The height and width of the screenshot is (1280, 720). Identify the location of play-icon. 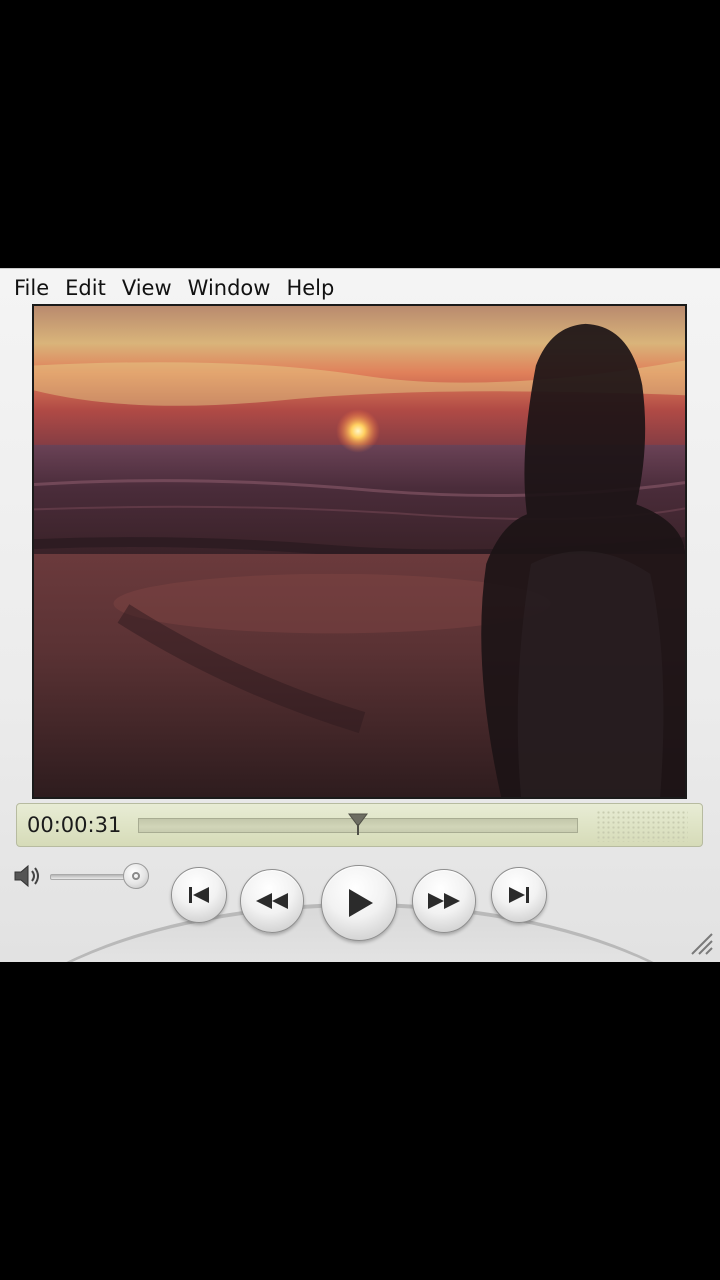
(361, 903).